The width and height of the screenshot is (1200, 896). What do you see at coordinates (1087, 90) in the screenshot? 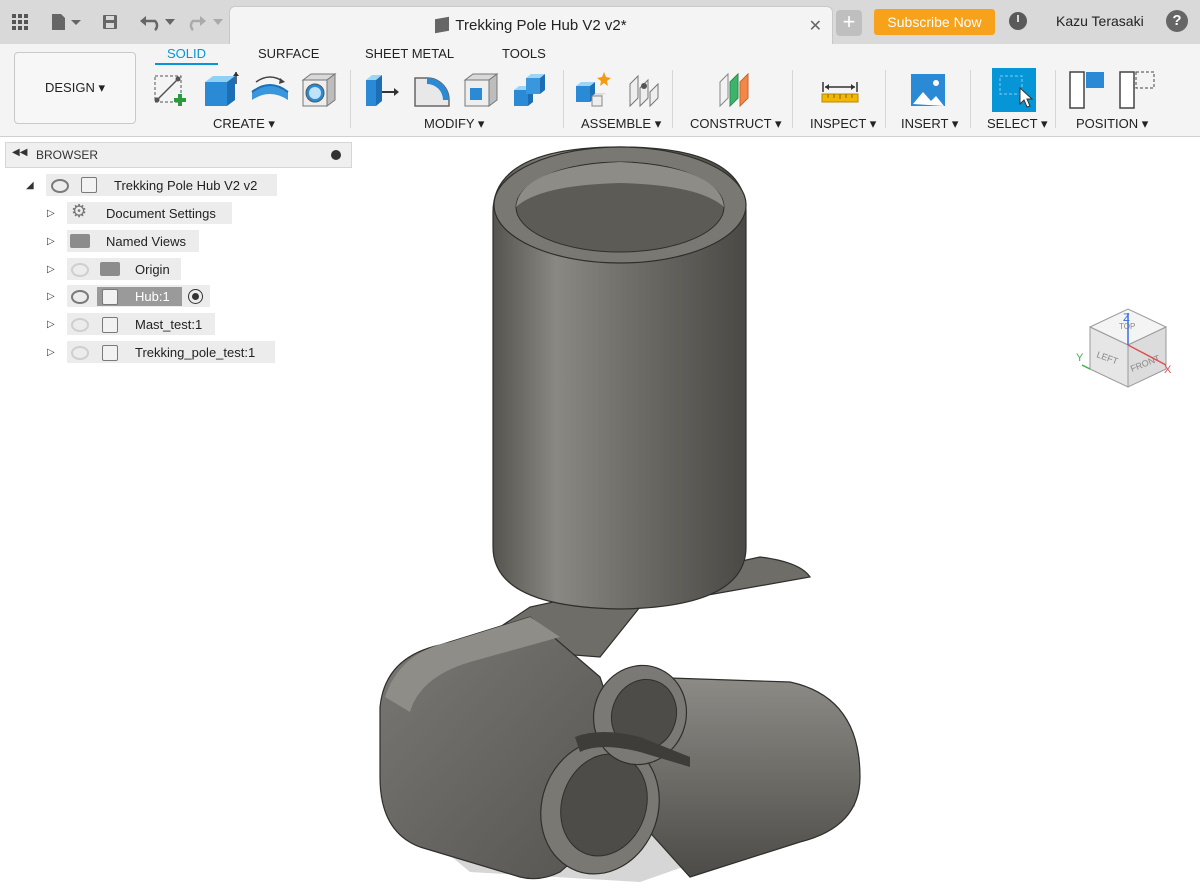
I see `align-icon` at bounding box center [1087, 90].